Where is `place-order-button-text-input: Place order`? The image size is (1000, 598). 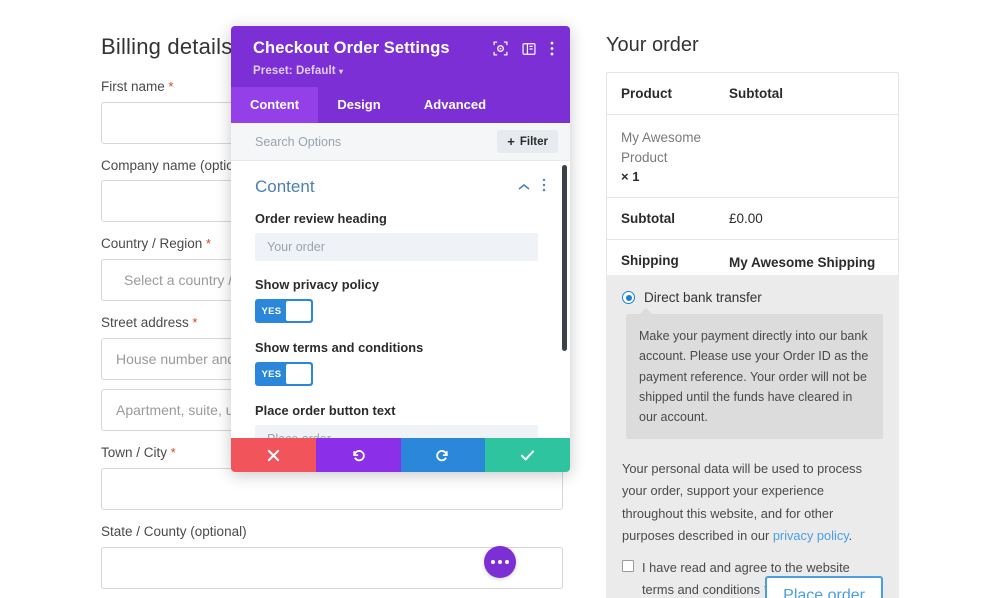 place-order-button-text-input: Place order is located at coordinates (396, 431).